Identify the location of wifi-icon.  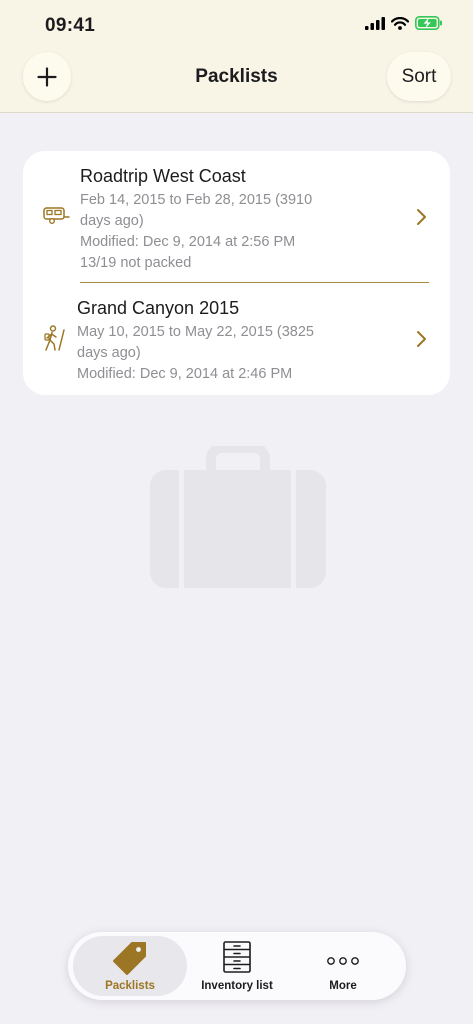
(400, 23).